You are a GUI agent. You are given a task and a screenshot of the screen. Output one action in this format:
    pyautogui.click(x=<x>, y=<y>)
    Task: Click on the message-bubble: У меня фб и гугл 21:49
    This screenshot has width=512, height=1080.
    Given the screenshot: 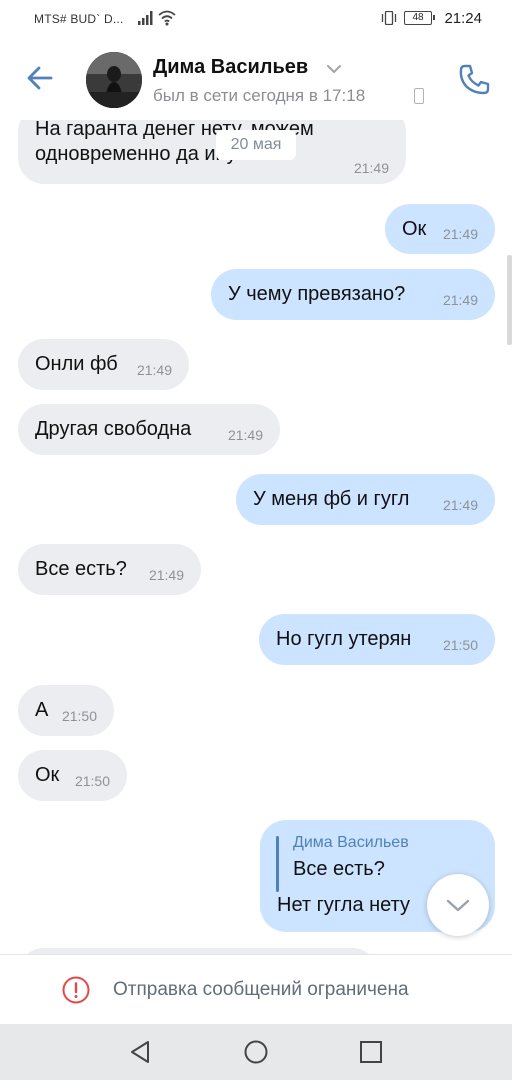 What is the action you would take?
    pyautogui.click(x=365, y=499)
    